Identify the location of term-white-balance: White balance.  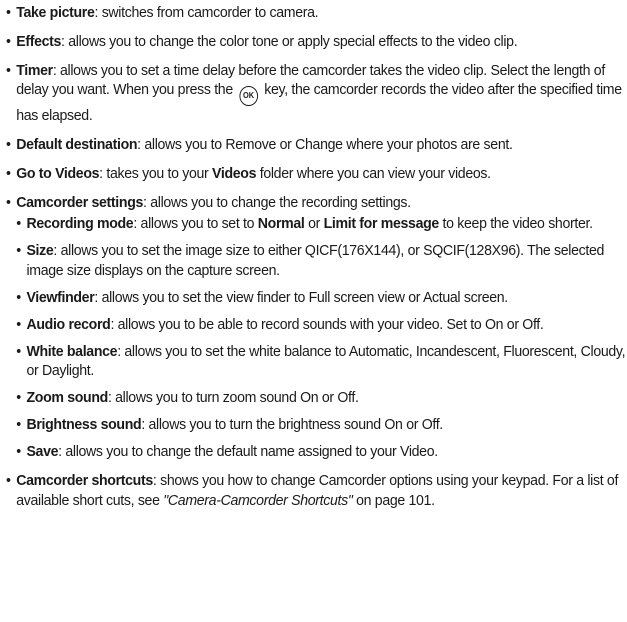
(72, 351).